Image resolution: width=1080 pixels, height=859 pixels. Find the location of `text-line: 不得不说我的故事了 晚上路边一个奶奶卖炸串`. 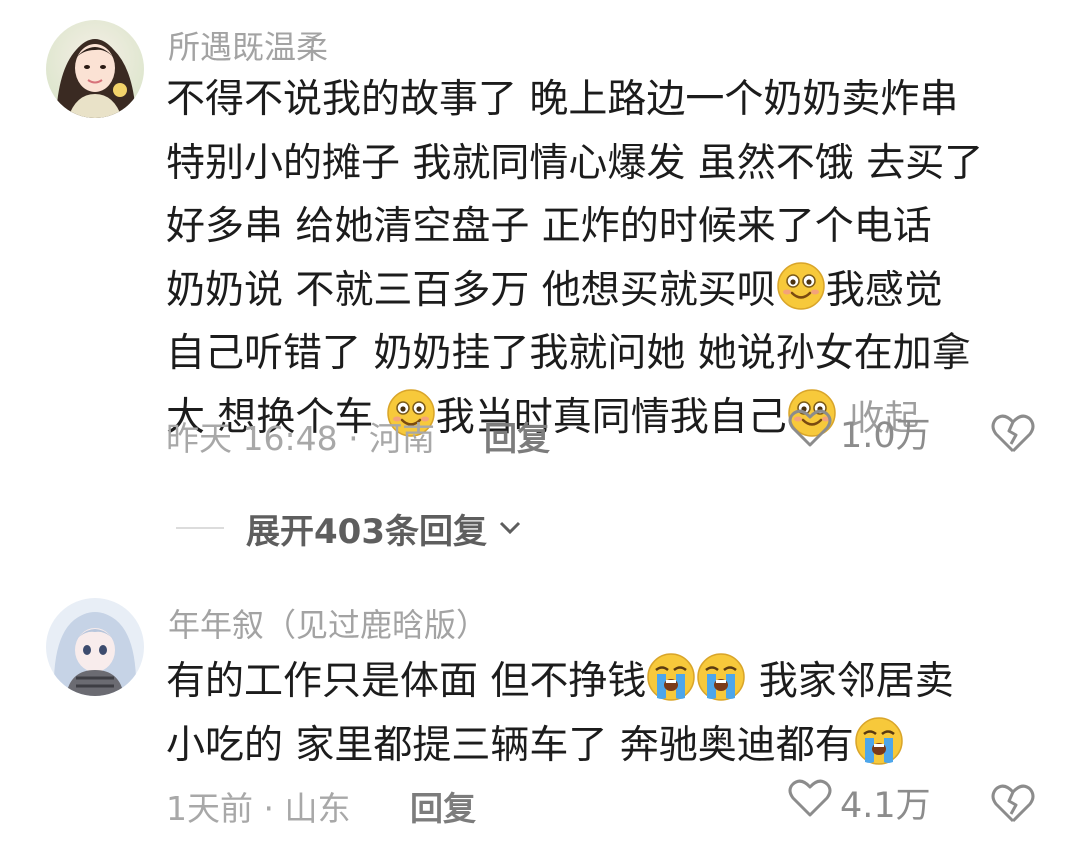

text-line: 不得不说我的故事了 晚上路边一个奶奶卖炸串 is located at coordinates (562, 99).